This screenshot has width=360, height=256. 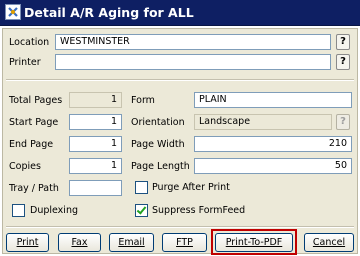 What do you see at coordinates (273, 100) in the screenshot?
I see `form-field: PLAIN` at bounding box center [273, 100].